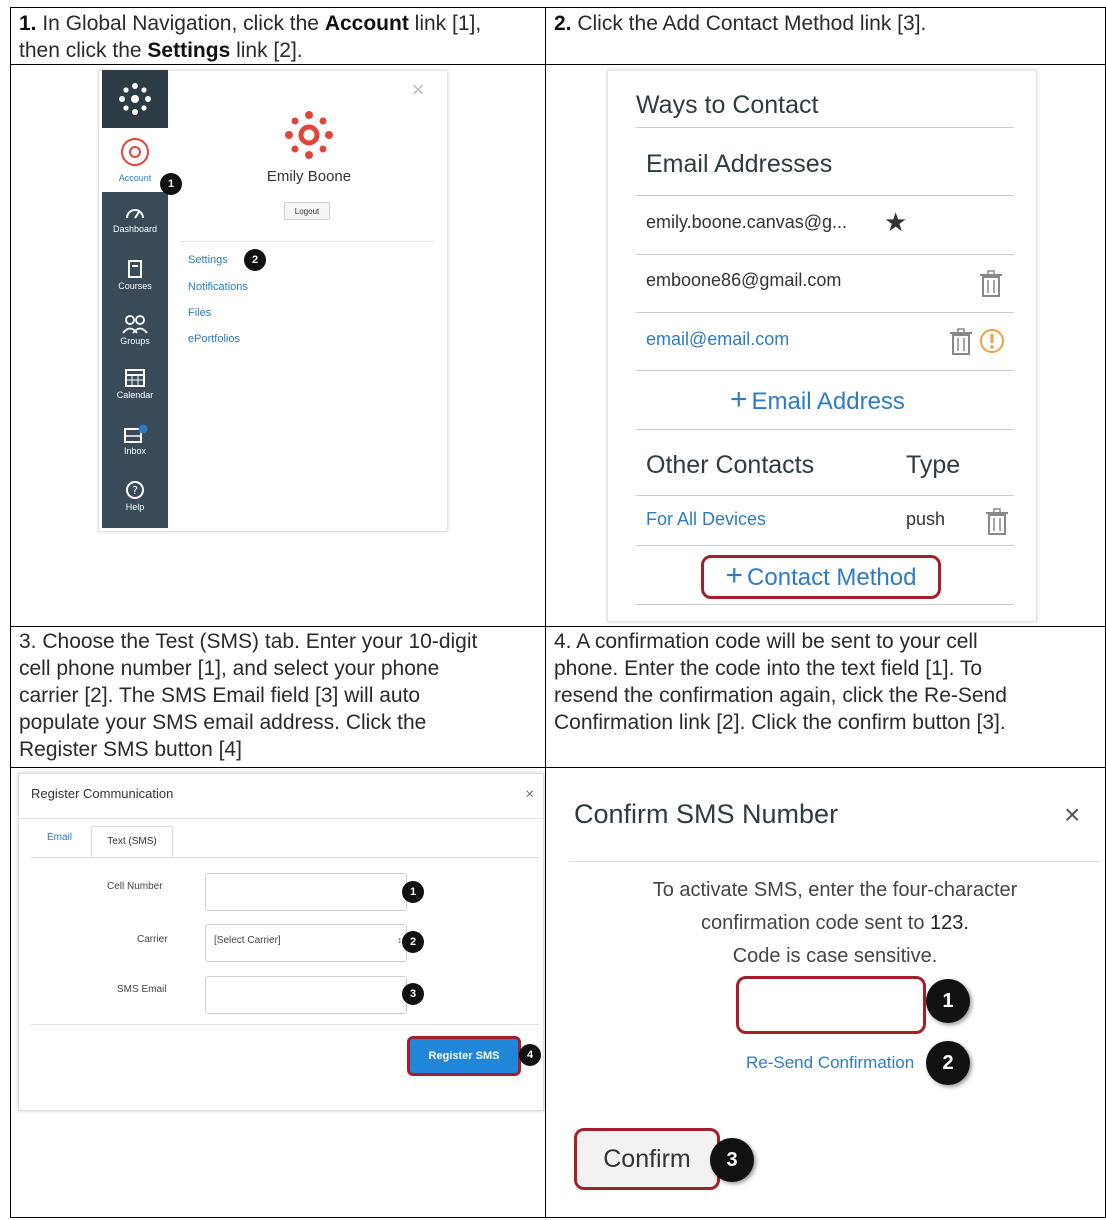 This screenshot has width=1106, height=1220. I want to click on settings-link: Settings, so click(208, 260).